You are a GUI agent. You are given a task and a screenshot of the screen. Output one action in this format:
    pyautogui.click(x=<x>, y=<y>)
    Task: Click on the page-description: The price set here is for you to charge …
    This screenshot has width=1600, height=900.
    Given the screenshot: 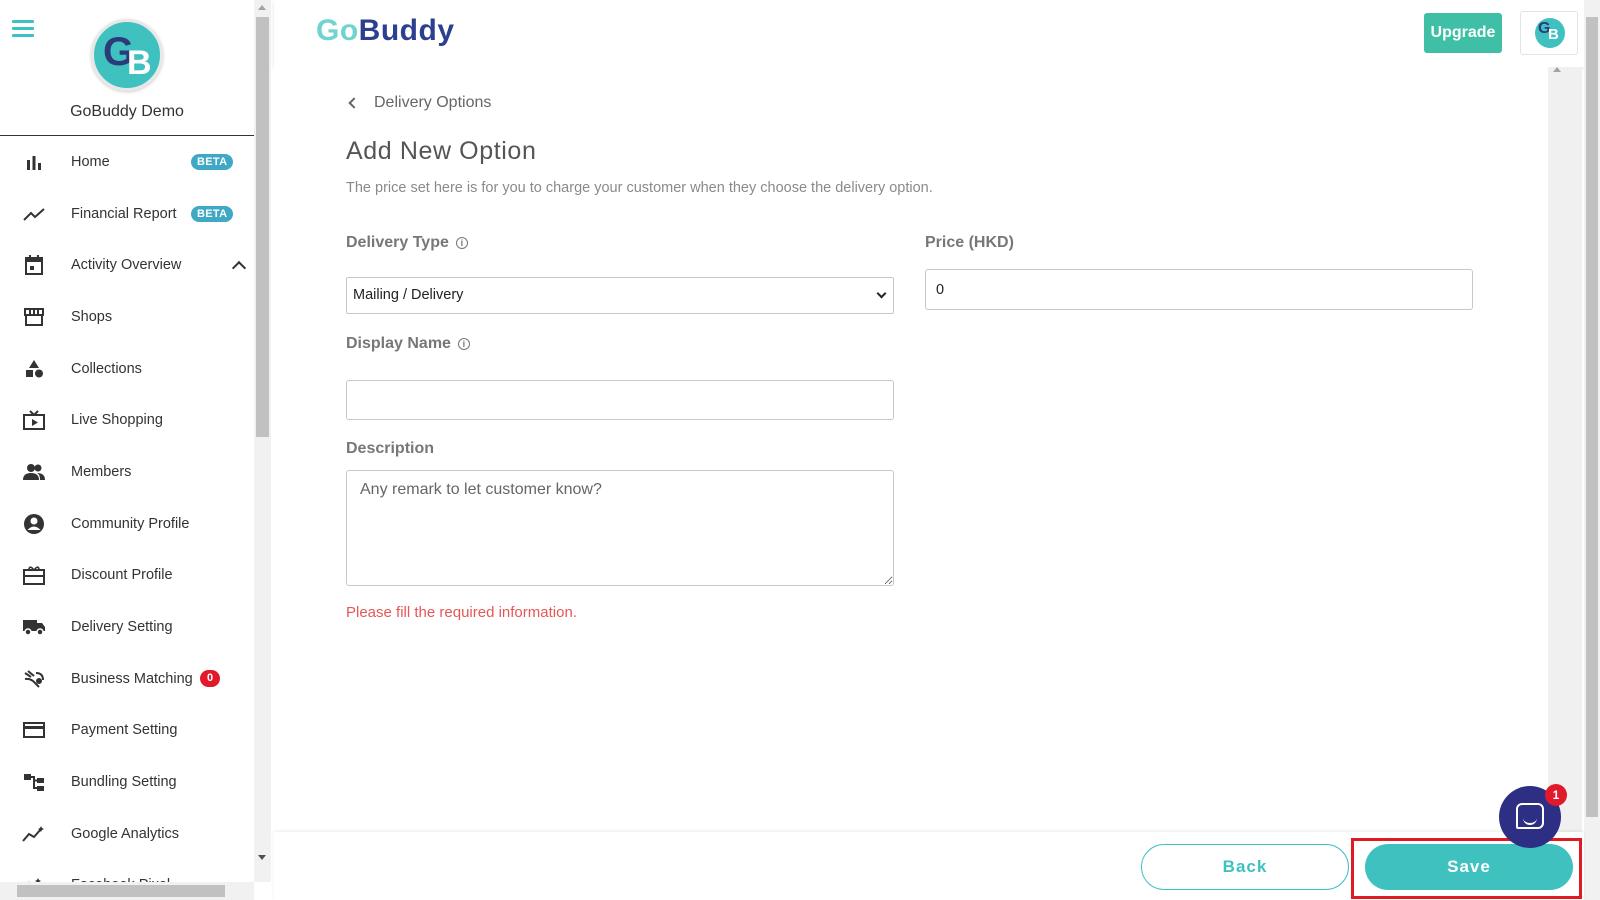 What is the action you would take?
    pyautogui.click(x=639, y=188)
    